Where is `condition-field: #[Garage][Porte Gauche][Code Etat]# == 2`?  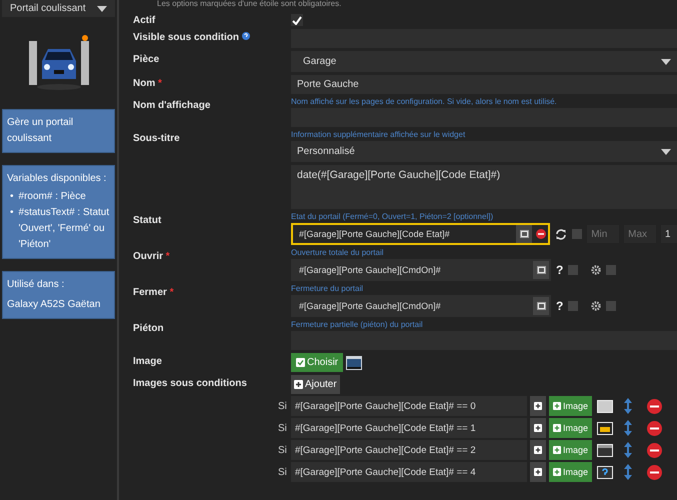
condition-field: #[Garage][Porte Gauche][Code Etat]# == 2 is located at coordinates (409, 450).